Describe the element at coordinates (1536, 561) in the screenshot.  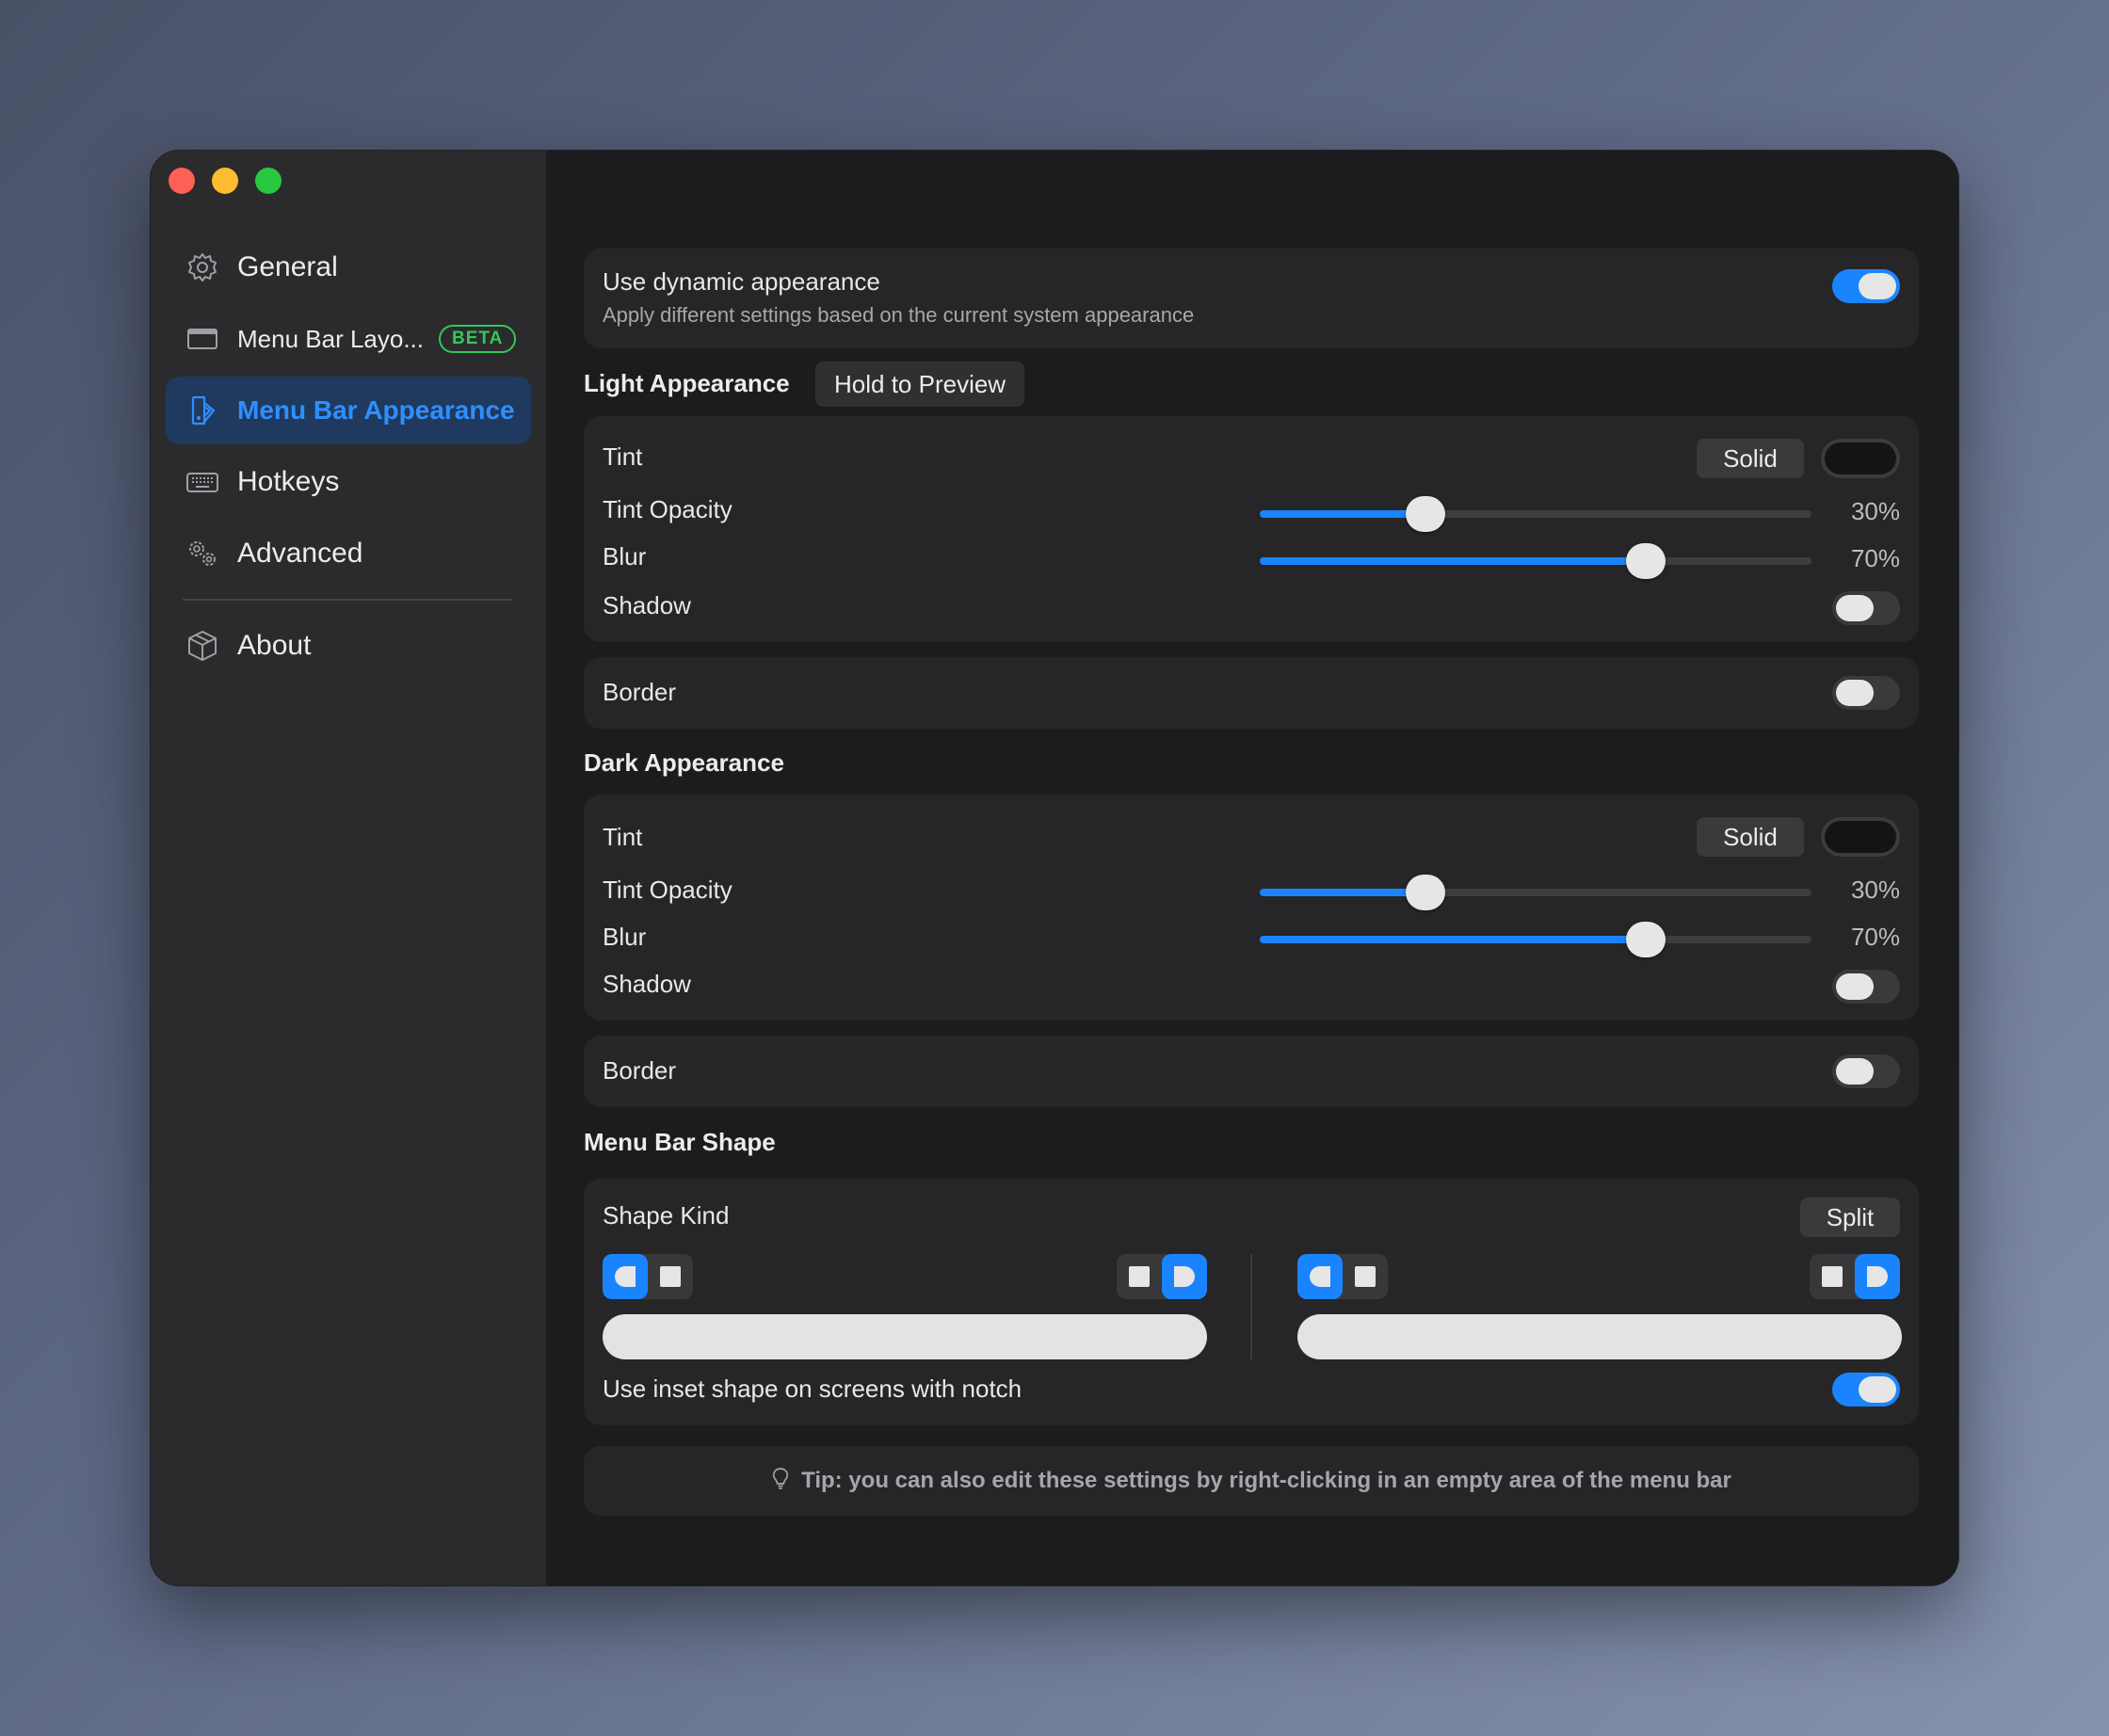
I see `light-blur-slider` at that location.